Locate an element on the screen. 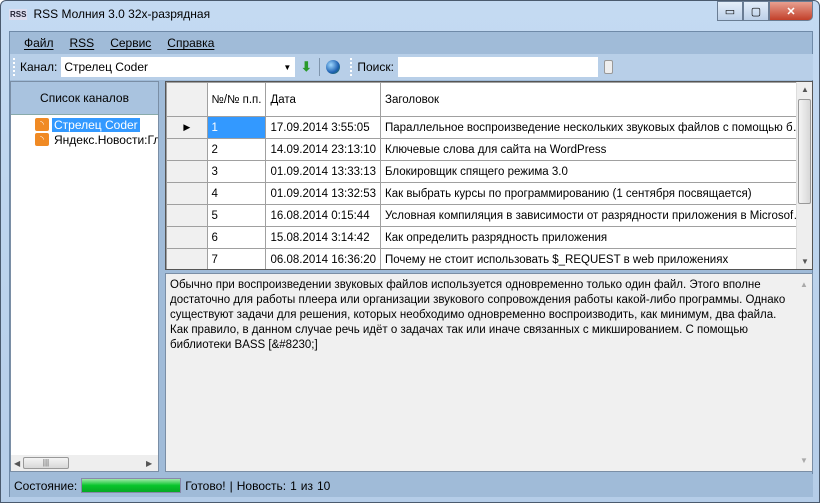 This screenshot has width=820, height=503. chevron-down-icon: ▼ is located at coordinates (287, 67).